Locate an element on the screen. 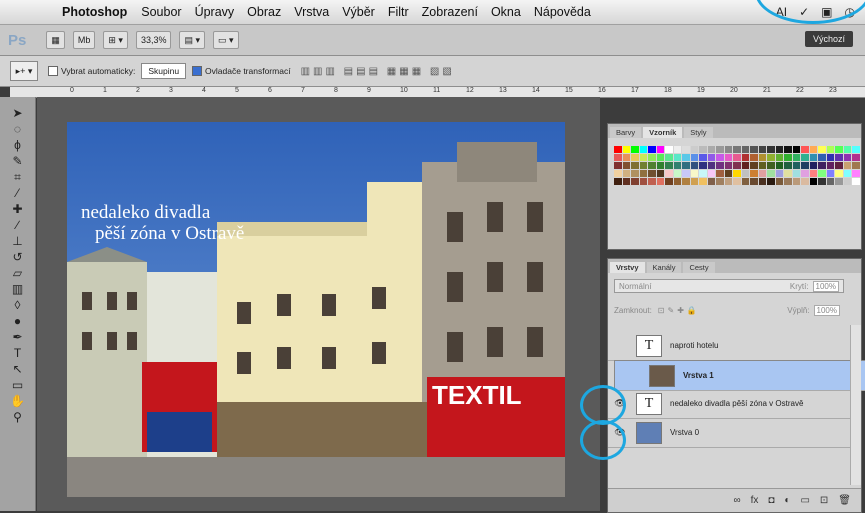 The height and width of the screenshot is (513, 865). minibridge-button: Mb is located at coordinates (84, 40).